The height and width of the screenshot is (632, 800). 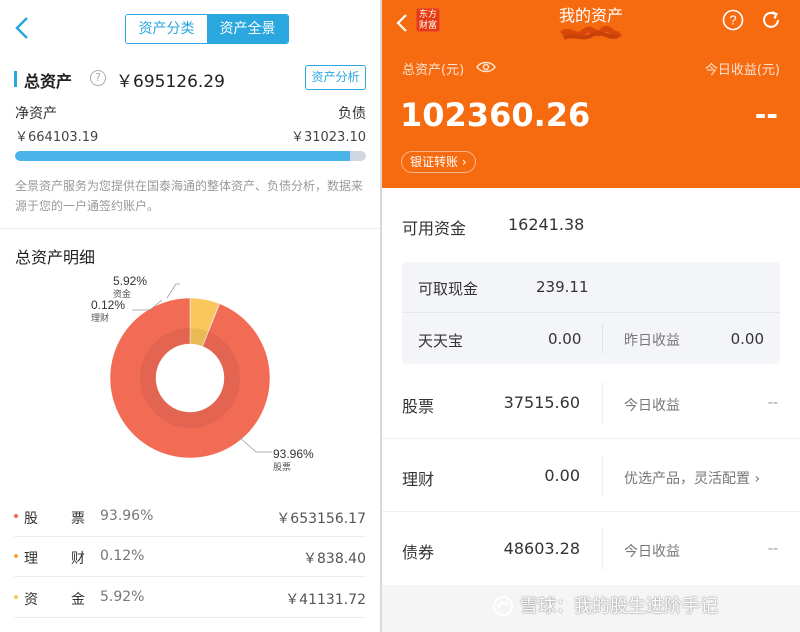 What do you see at coordinates (55, 257) in the screenshot?
I see `asset-detail-title: 总资产明细` at bounding box center [55, 257].